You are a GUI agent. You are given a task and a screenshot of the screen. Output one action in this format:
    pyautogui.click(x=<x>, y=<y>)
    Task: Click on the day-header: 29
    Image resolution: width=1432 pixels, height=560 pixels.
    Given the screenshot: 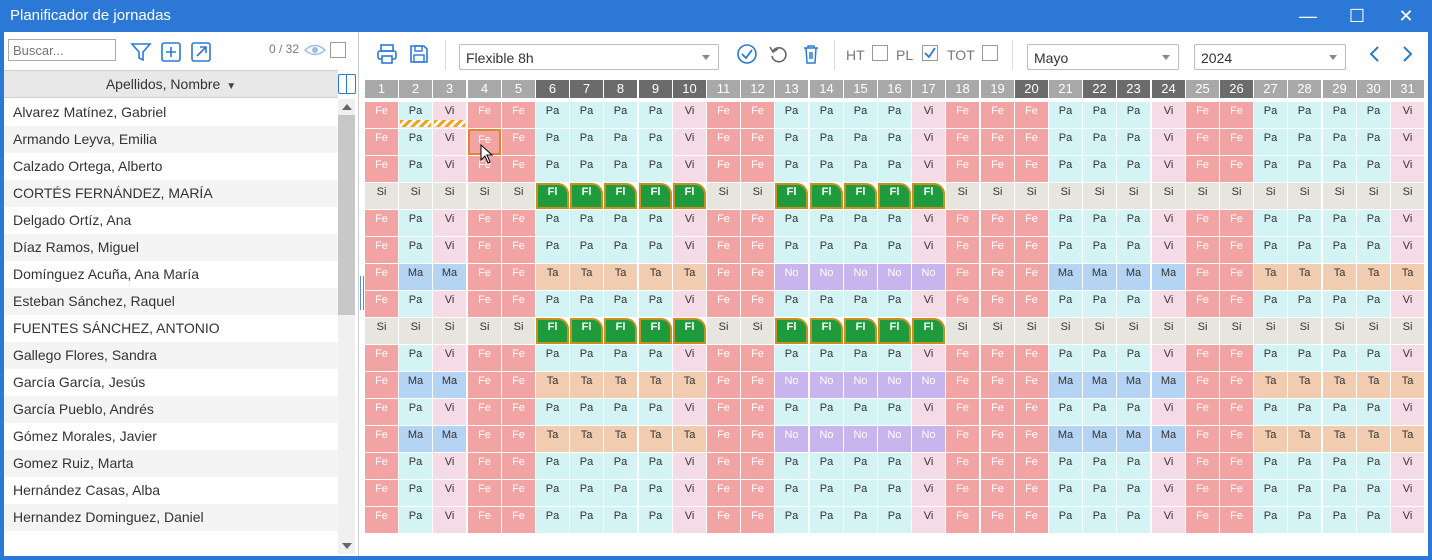 What is the action you would take?
    pyautogui.click(x=1339, y=89)
    